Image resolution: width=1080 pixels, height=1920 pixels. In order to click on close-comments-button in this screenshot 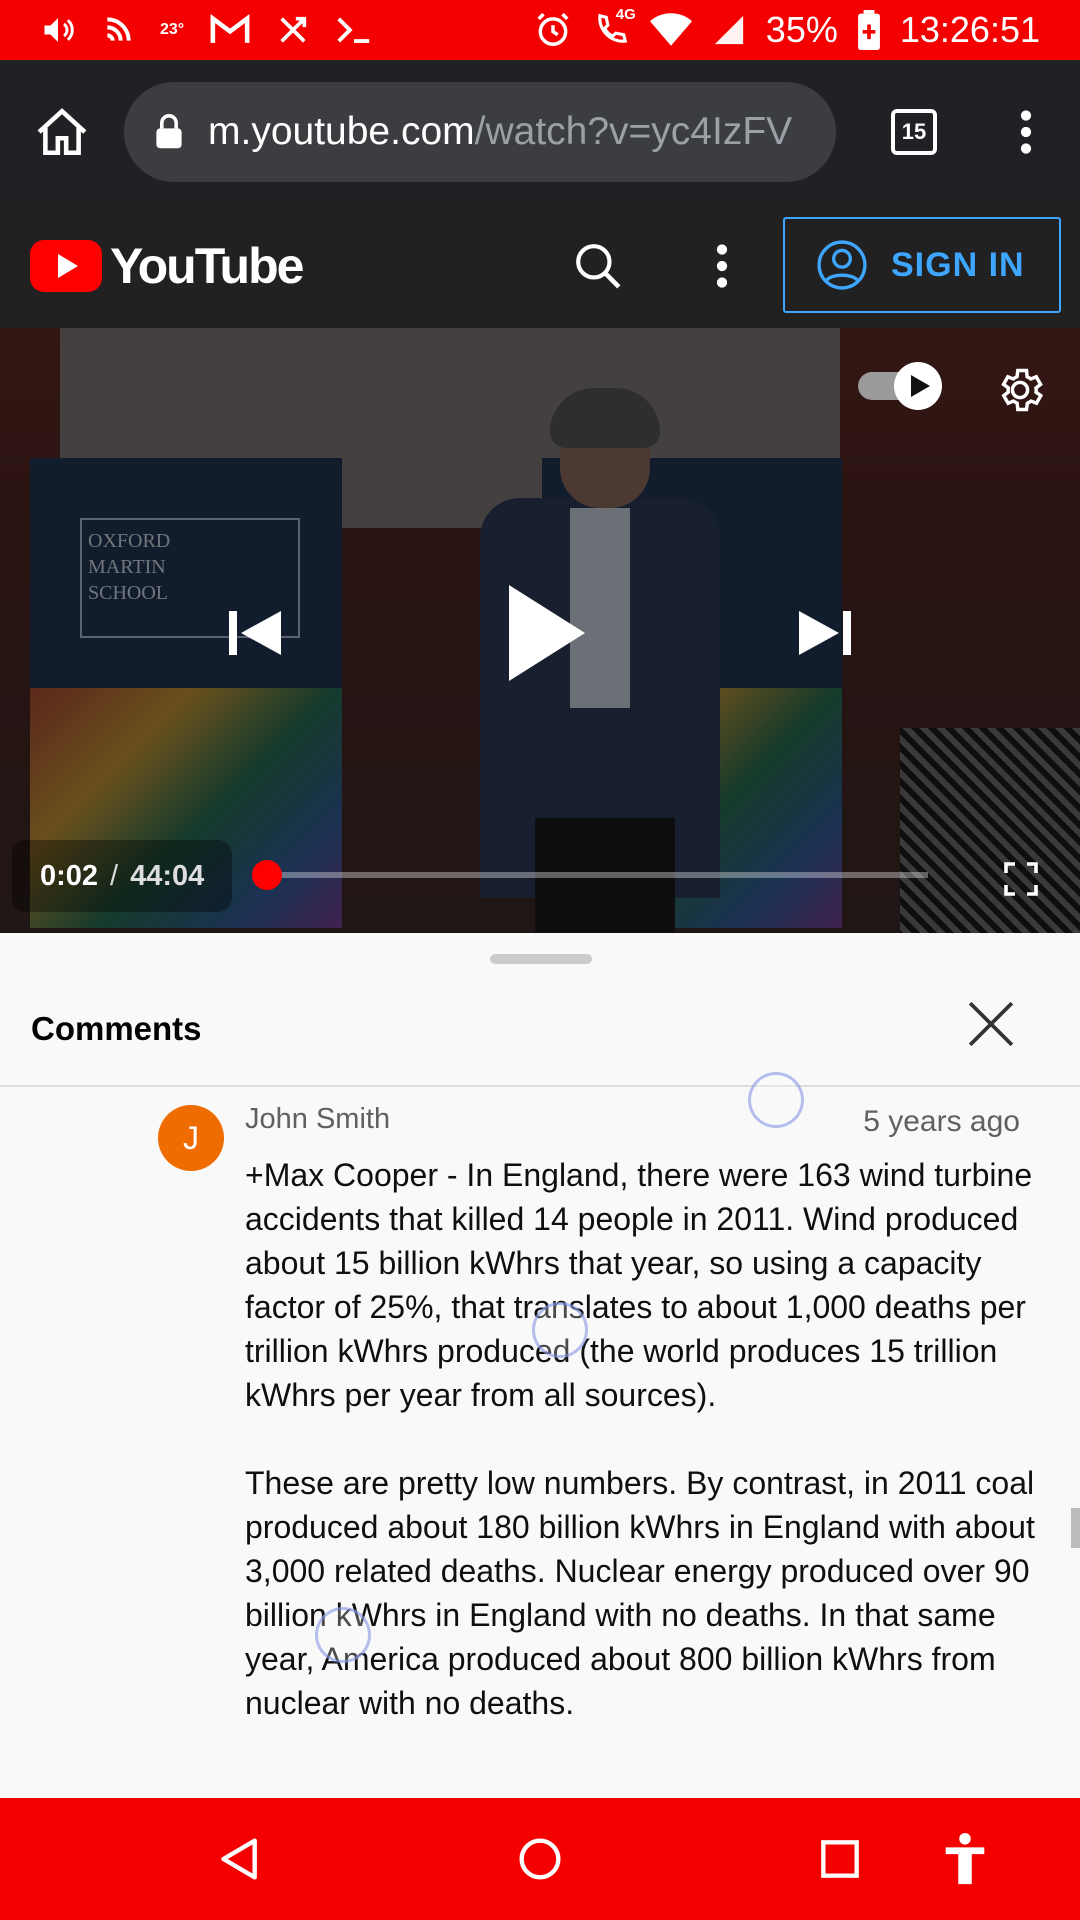, I will do `click(991, 1024)`.